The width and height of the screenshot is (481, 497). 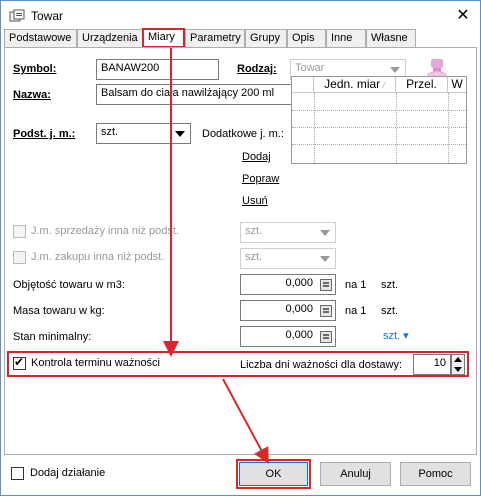 What do you see at coordinates (299, 335) in the screenshot?
I see `stan-minimalny-value: 0,000` at bounding box center [299, 335].